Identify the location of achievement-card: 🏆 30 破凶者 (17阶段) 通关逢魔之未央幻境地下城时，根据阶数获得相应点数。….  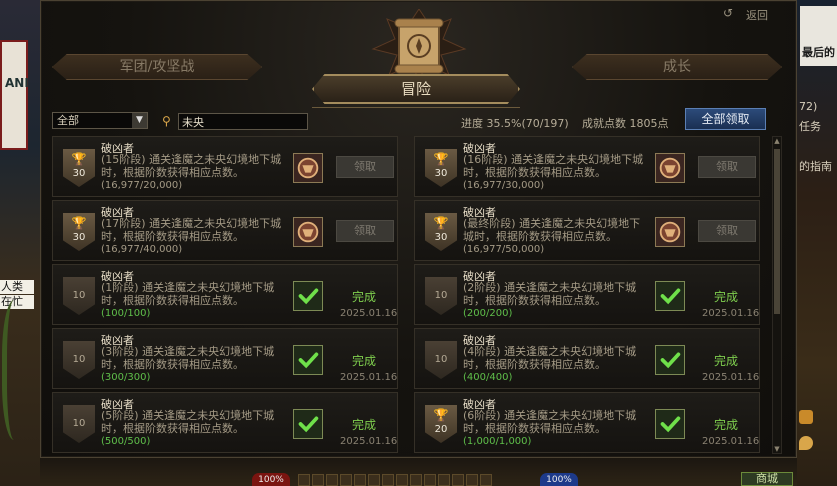
(225, 230).